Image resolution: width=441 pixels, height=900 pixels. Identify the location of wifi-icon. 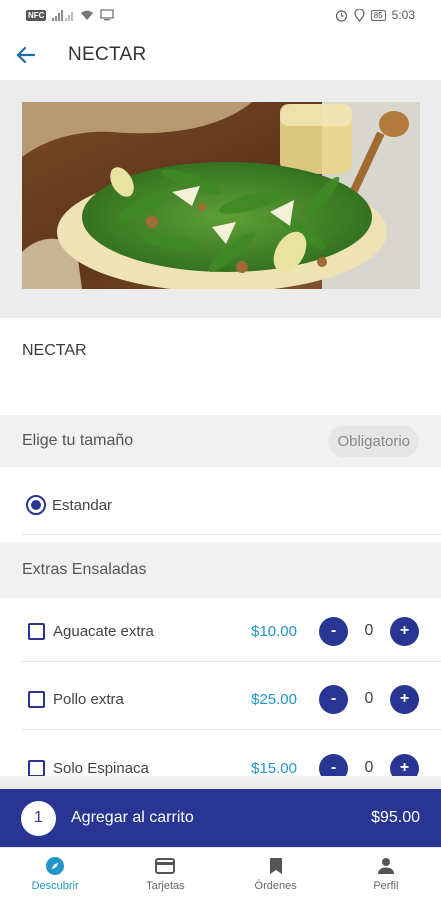
(87, 15).